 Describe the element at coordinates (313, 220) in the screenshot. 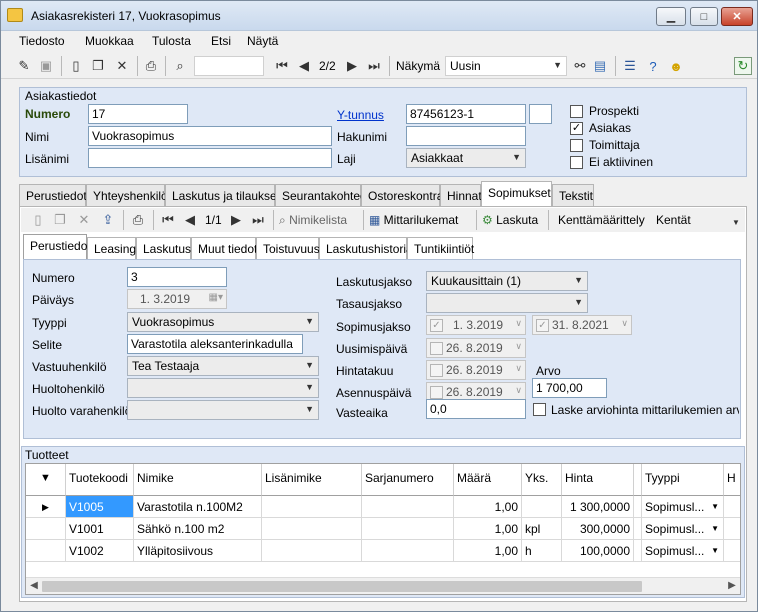

I see `nimikelista-button: ⌕ Nimikelista` at that location.